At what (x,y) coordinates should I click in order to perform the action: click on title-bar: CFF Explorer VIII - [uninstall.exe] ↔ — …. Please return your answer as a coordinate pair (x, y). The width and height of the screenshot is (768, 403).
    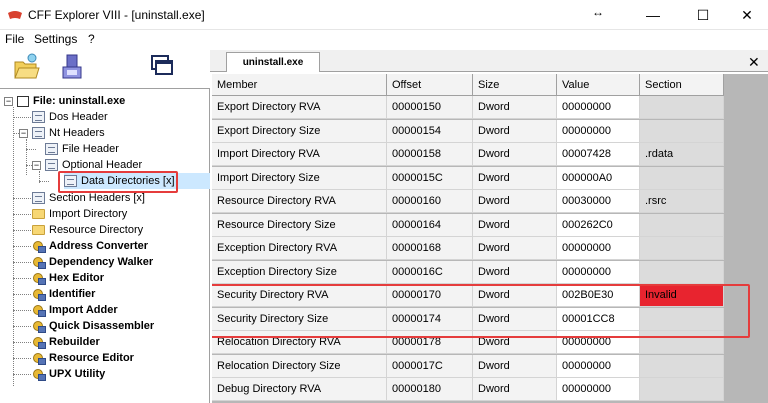
    Looking at the image, I should click on (384, 15).